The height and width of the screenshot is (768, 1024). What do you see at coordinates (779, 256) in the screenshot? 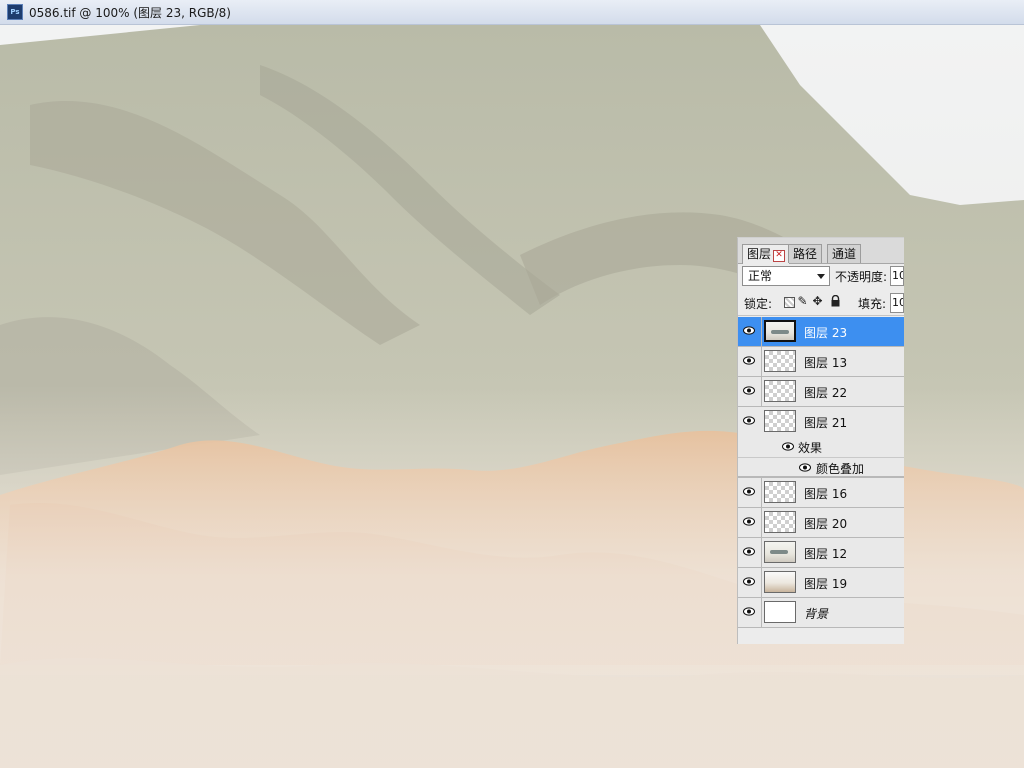
I see `close-icon: ✕` at bounding box center [779, 256].